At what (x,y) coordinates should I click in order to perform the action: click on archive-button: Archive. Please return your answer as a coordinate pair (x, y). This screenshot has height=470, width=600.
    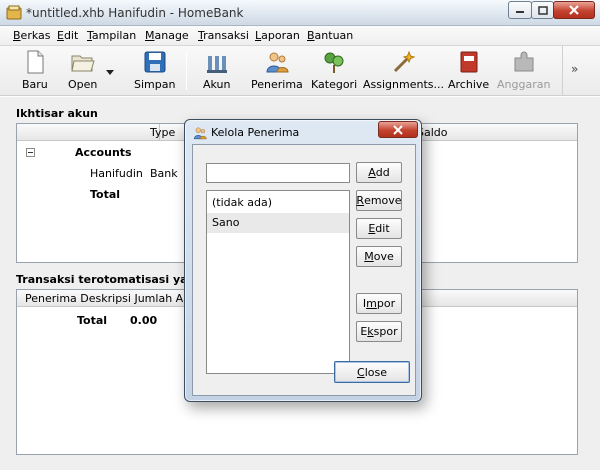
    Looking at the image, I should click on (468, 70).